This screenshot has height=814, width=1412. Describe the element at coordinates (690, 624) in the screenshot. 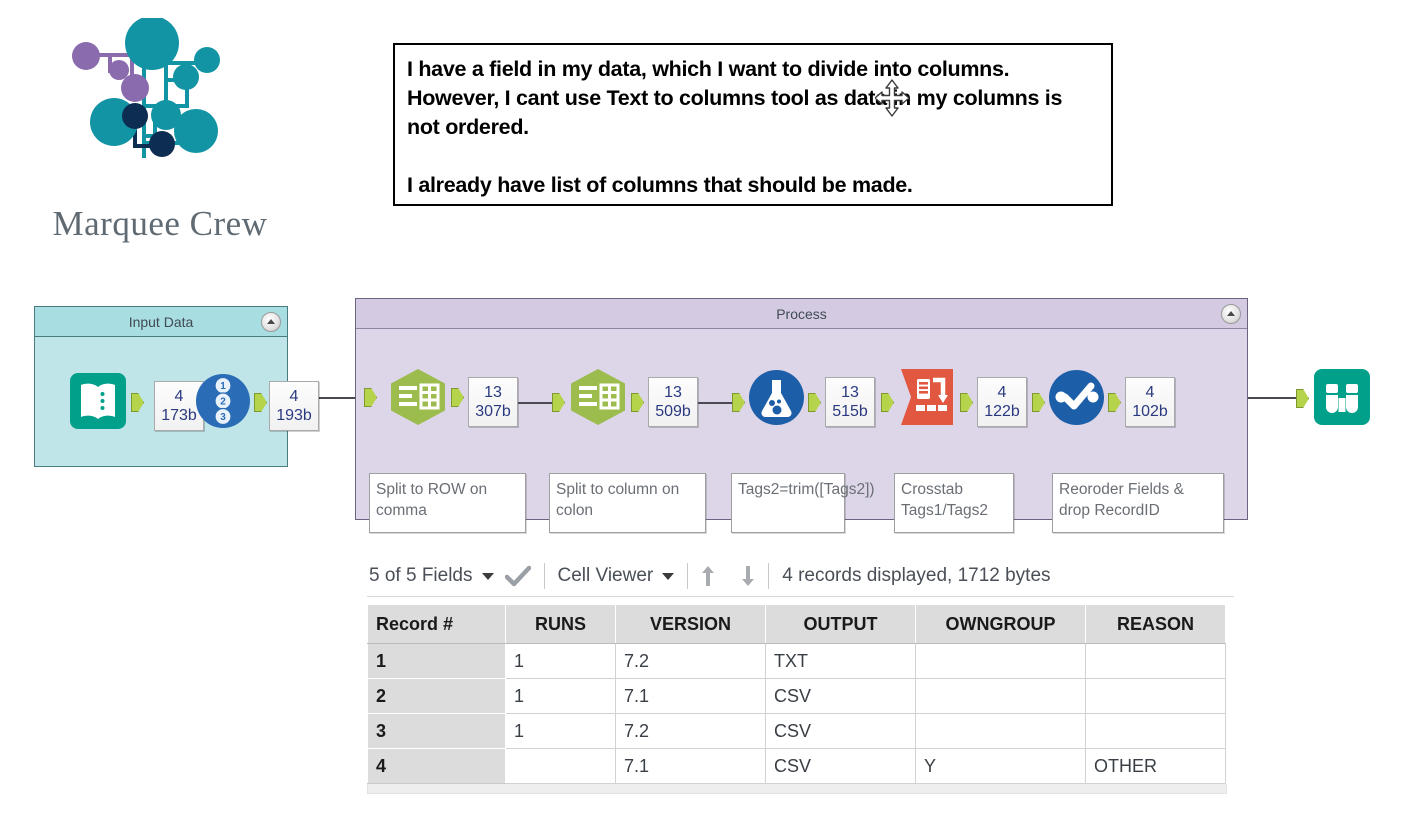

I see `column-header-version: VERSION` at that location.